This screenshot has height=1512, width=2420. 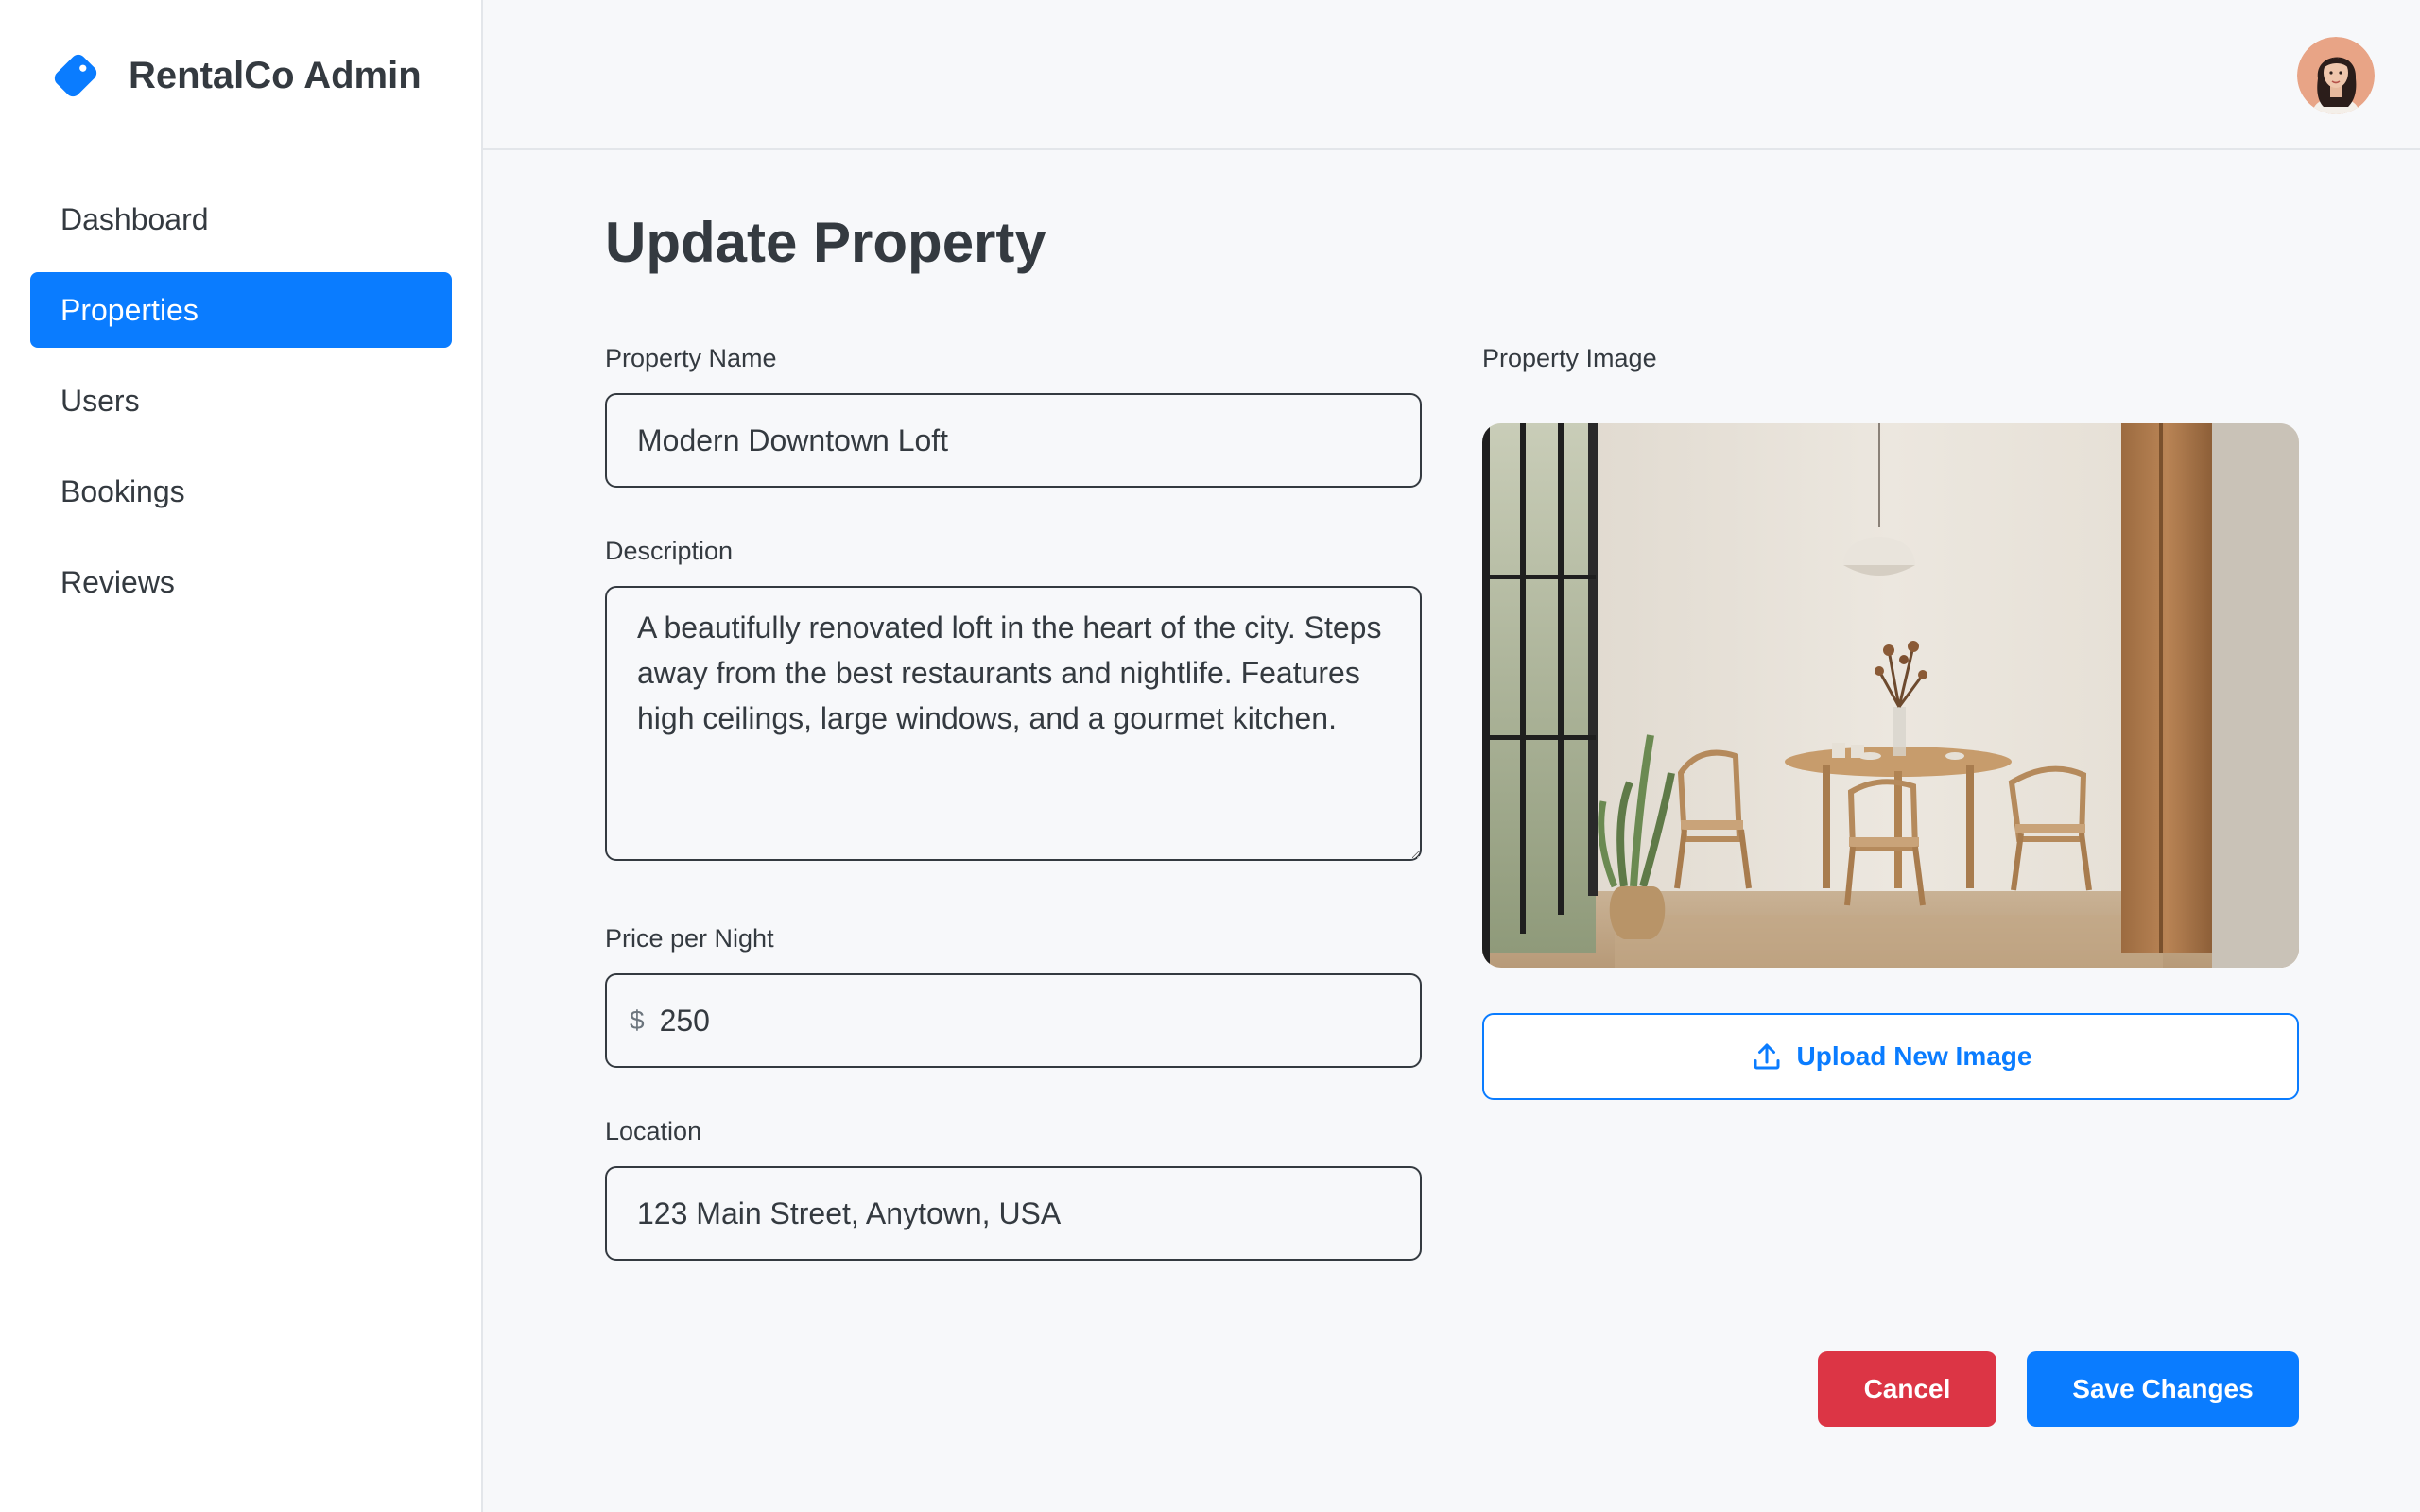 What do you see at coordinates (653, 1131) in the screenshot?
I see `location-label: Location` at bounding box center [653, 1131].